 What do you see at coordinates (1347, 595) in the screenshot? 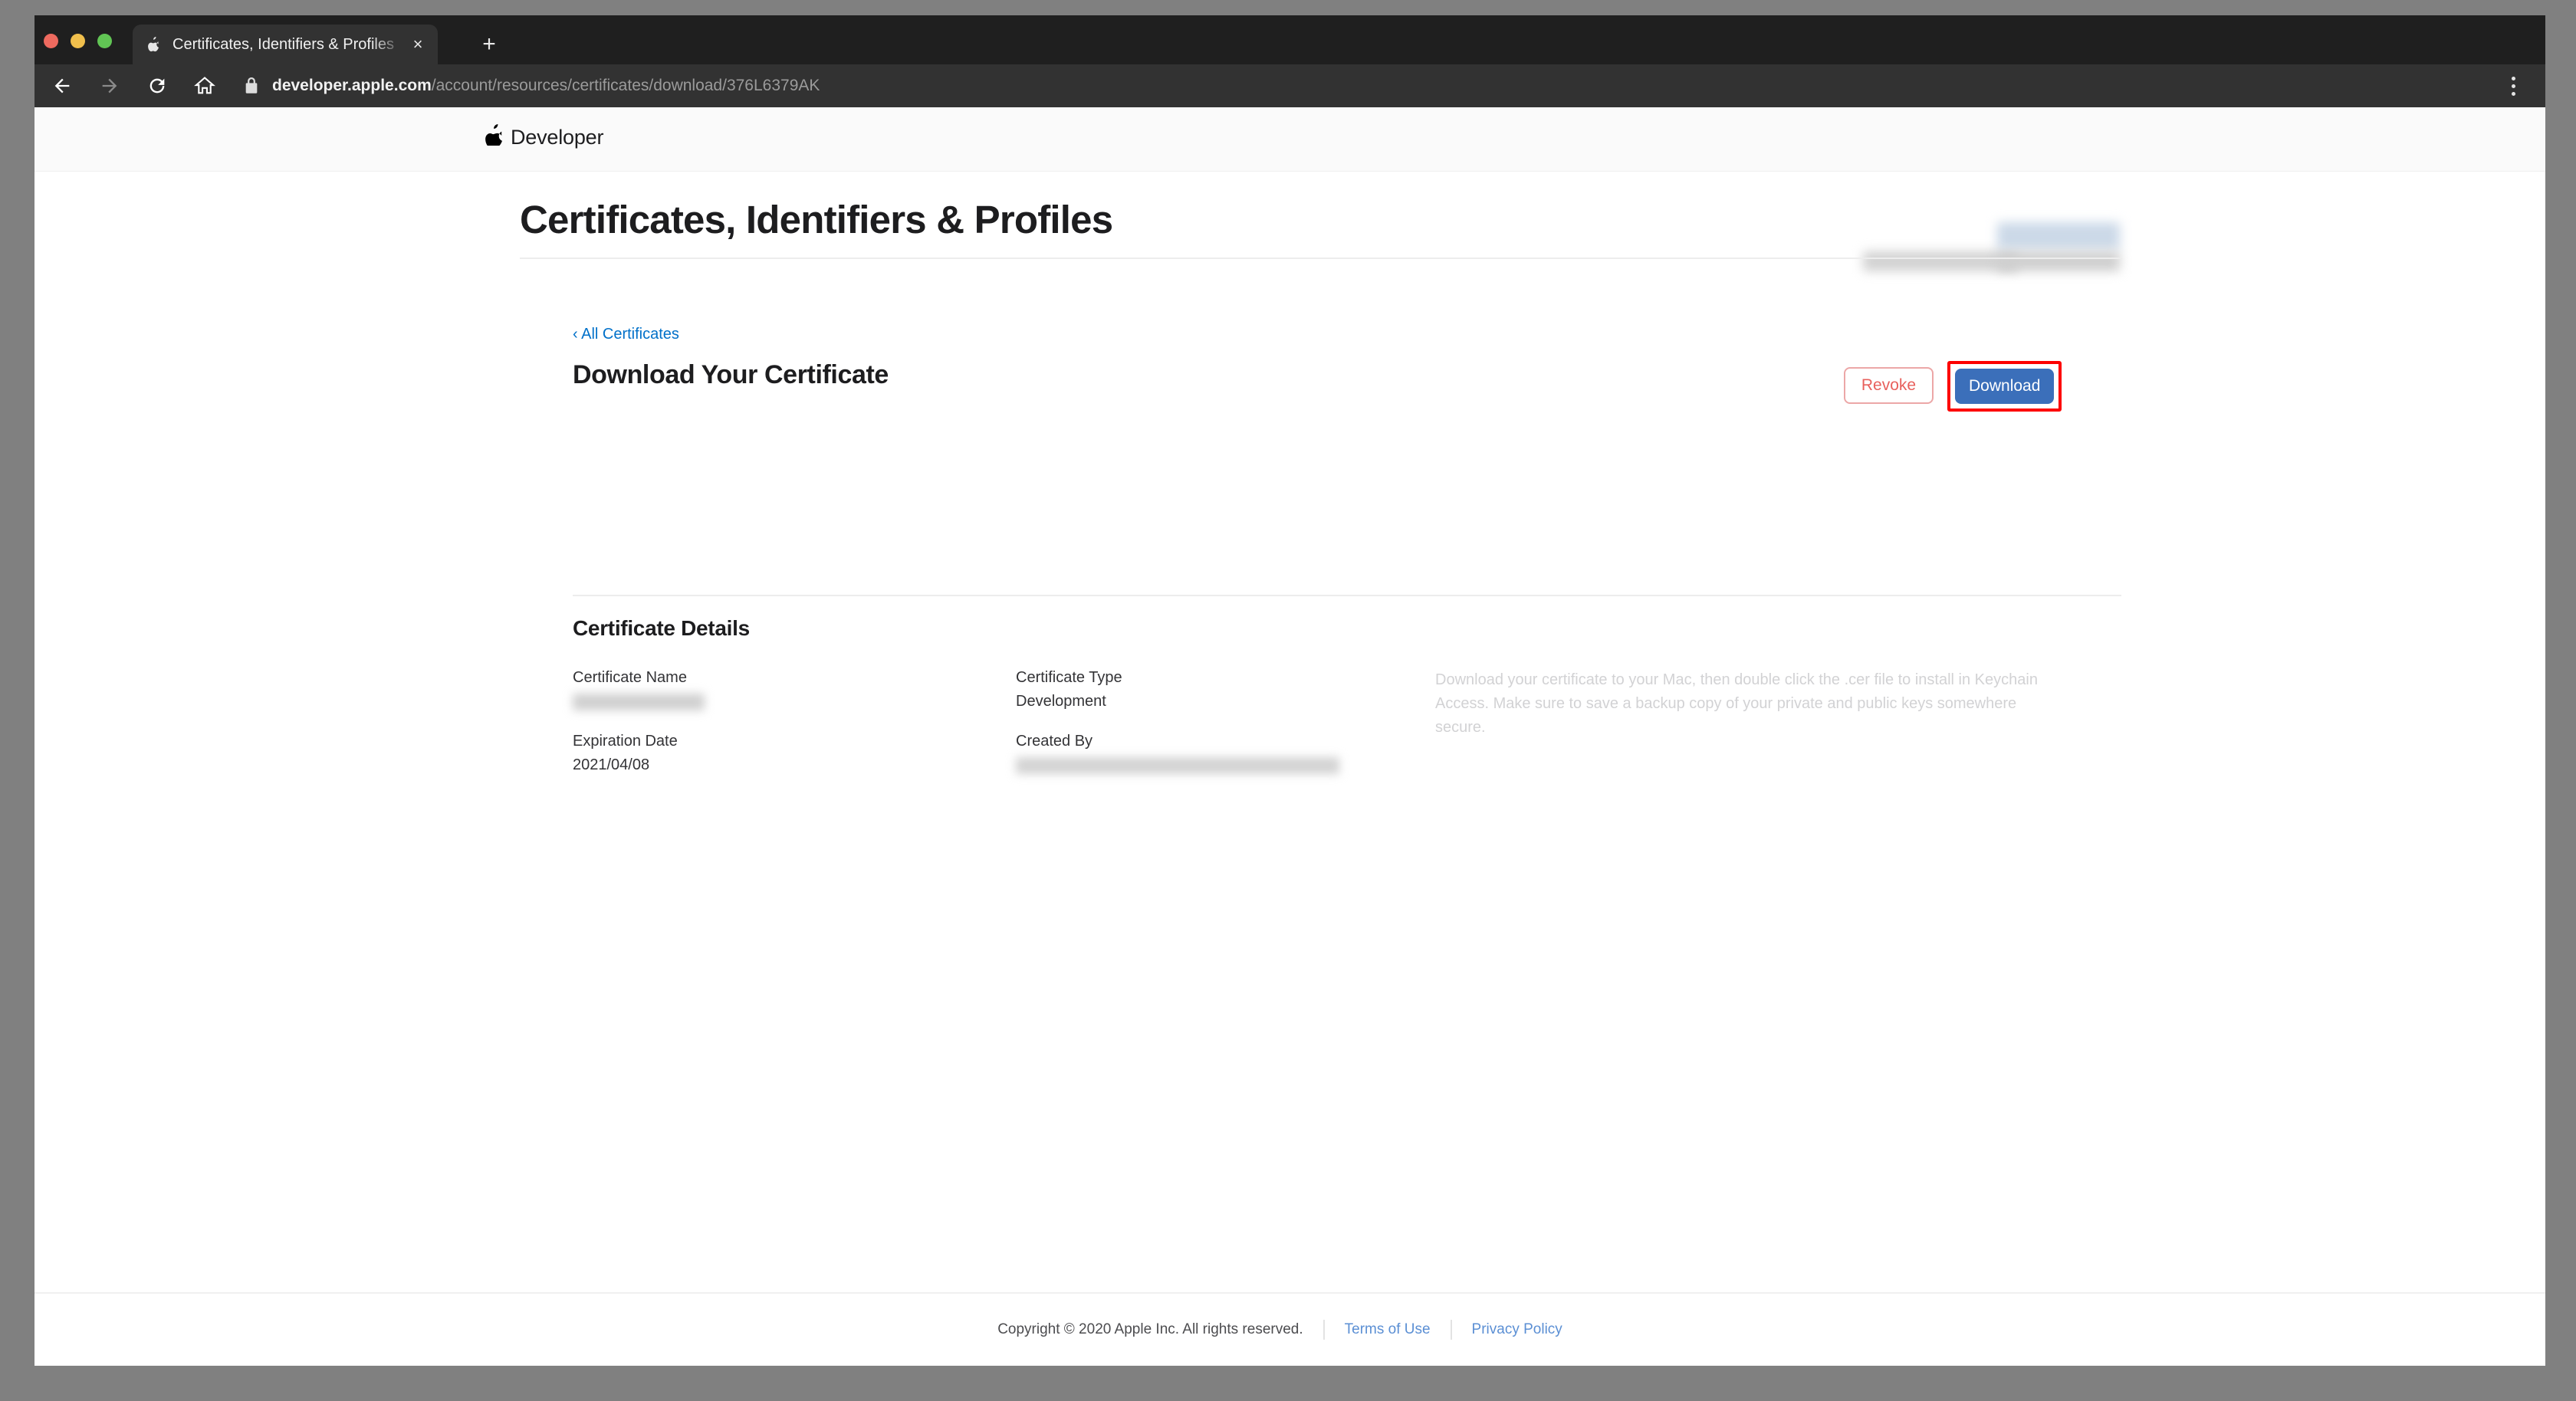
I see `section-divider` at bounding box center [1347, 595].